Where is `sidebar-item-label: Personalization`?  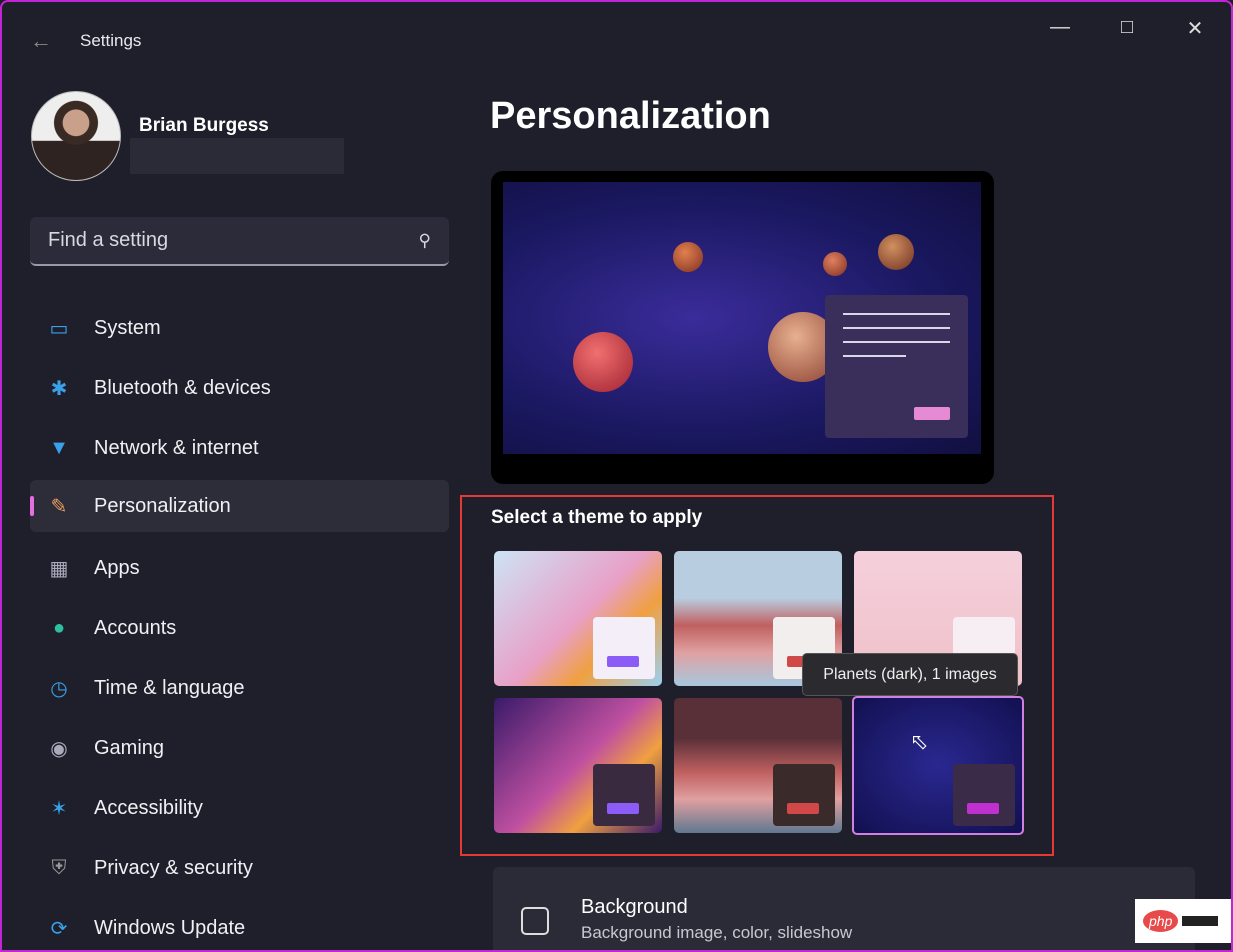
sidebar-item-label: Personalization is located at coordinates (162, 505).